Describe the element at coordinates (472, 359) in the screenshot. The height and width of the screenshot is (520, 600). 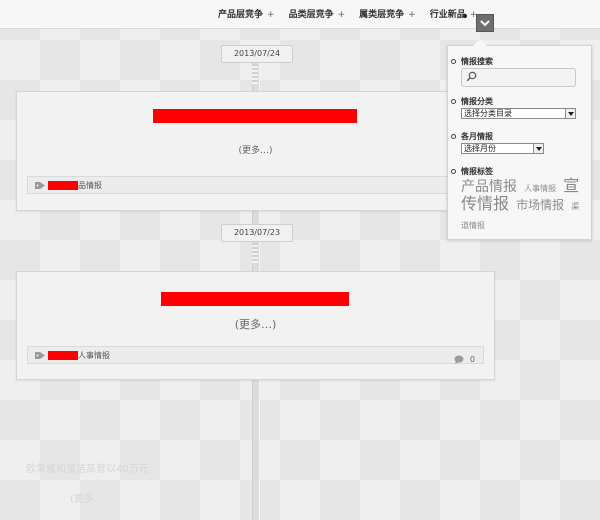
I see `comment-count-value: 0` at that location.